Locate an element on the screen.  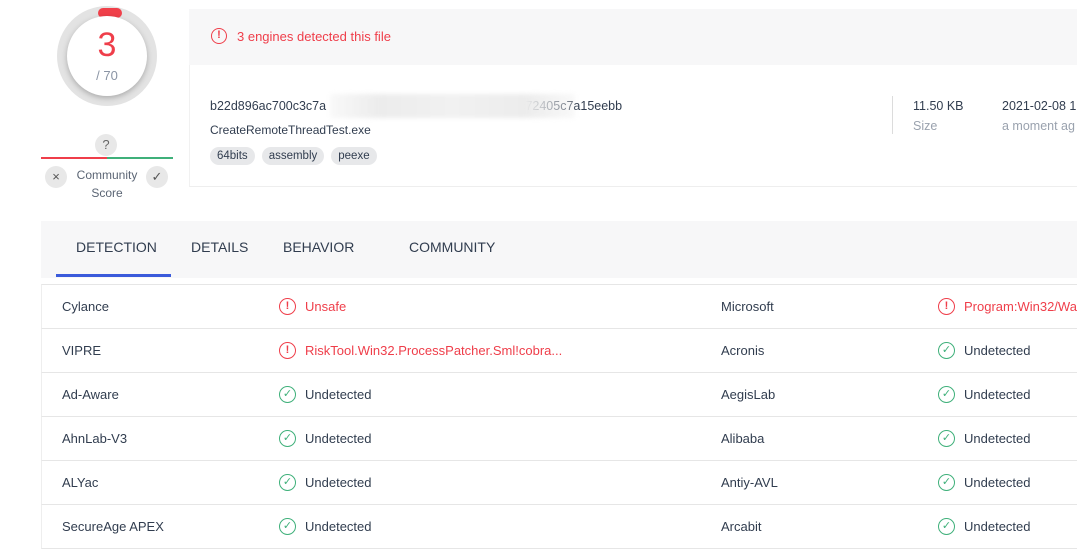
scan-date-value: 2021-02-08 1 is located at coordinates (1039, 106).